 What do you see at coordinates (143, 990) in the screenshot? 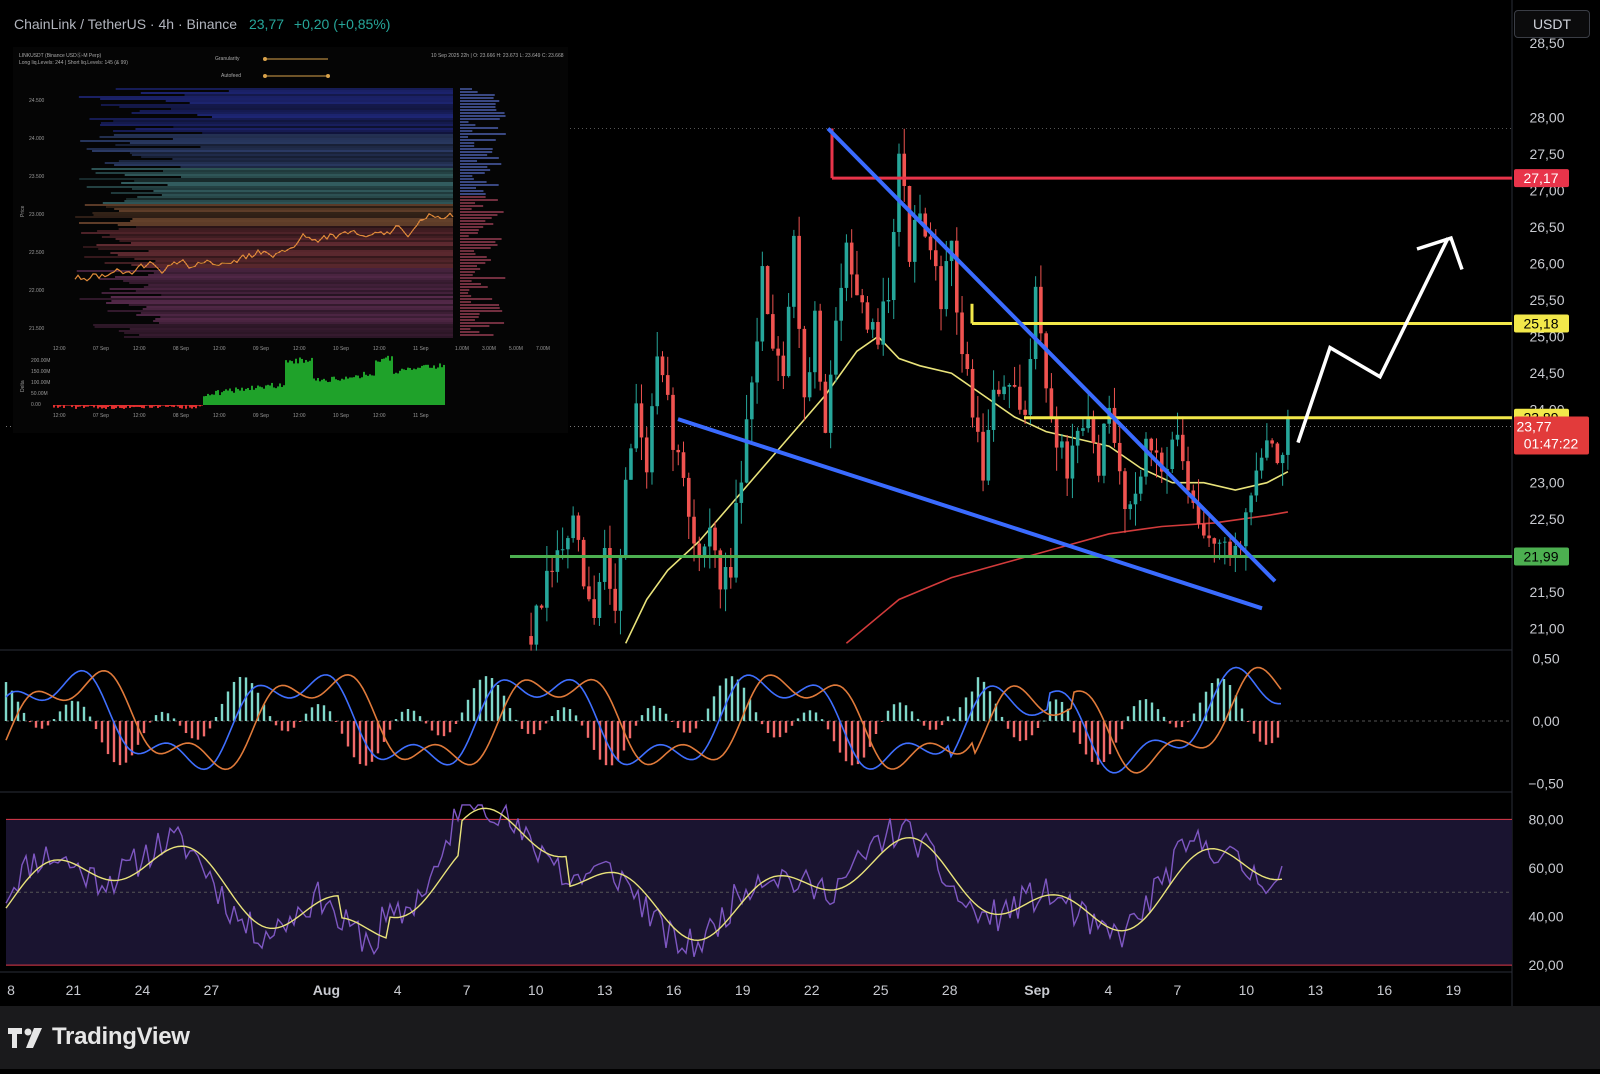
I see `time-tick: 24` at bounding box center [143, 990].